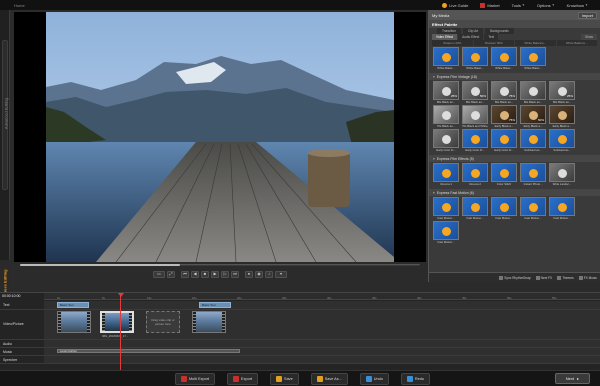 The height and width of the screenshot is (386, 600). Describe the element at coordinates (5, 115) in the screenshot. I see `advanced-editing-tab: Advanced Editing` at that location.